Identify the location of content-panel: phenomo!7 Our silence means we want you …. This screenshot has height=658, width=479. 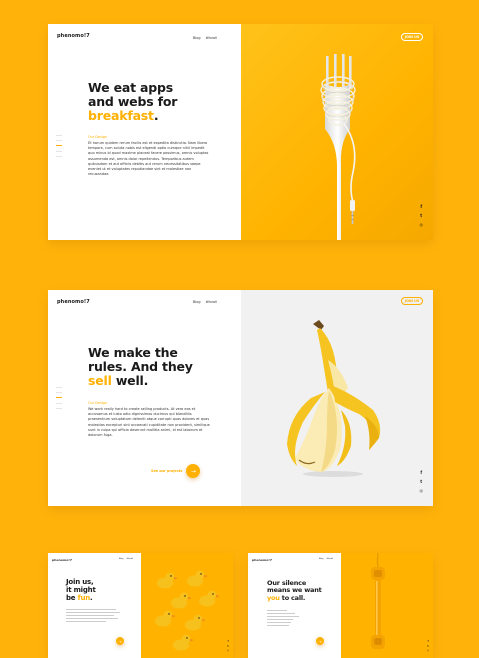
(294, 605).